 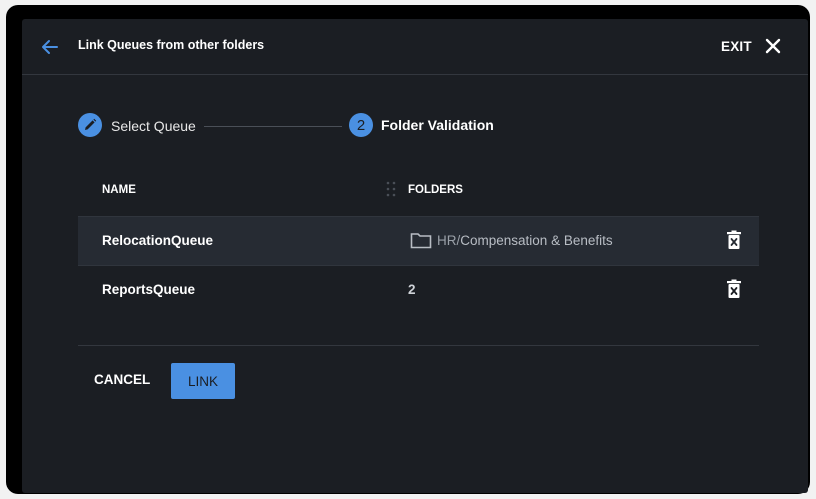 I want to click on cancel-button: CANCEL, so click(x=122, y=379).